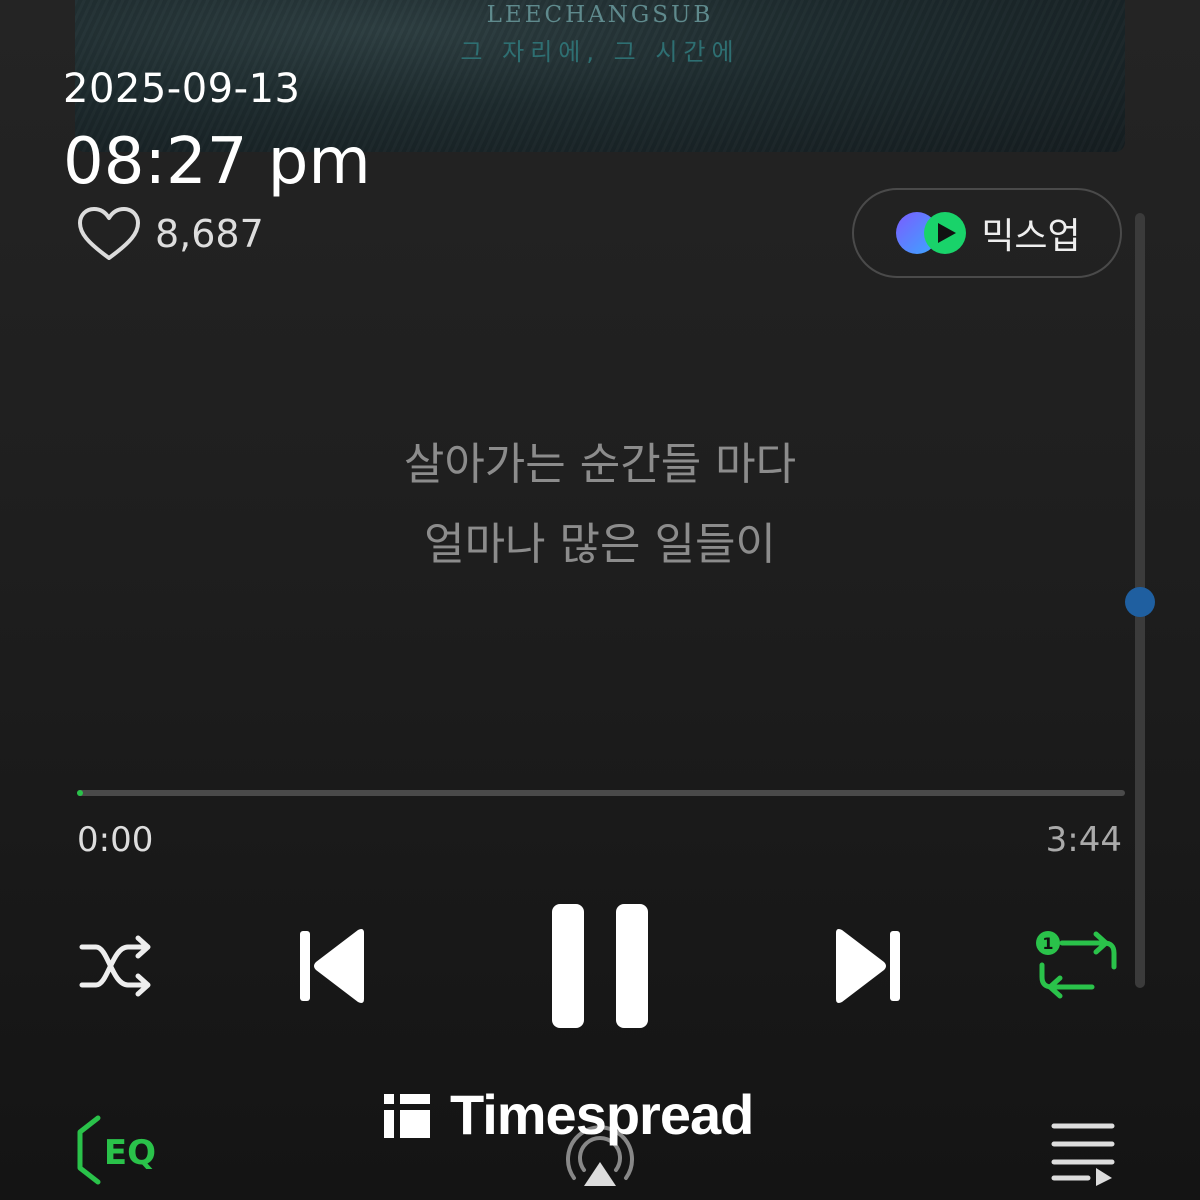 Image resolution: width=1200 pixels, height=1200 pixels. I want to click on next-button, so click(868, 966).